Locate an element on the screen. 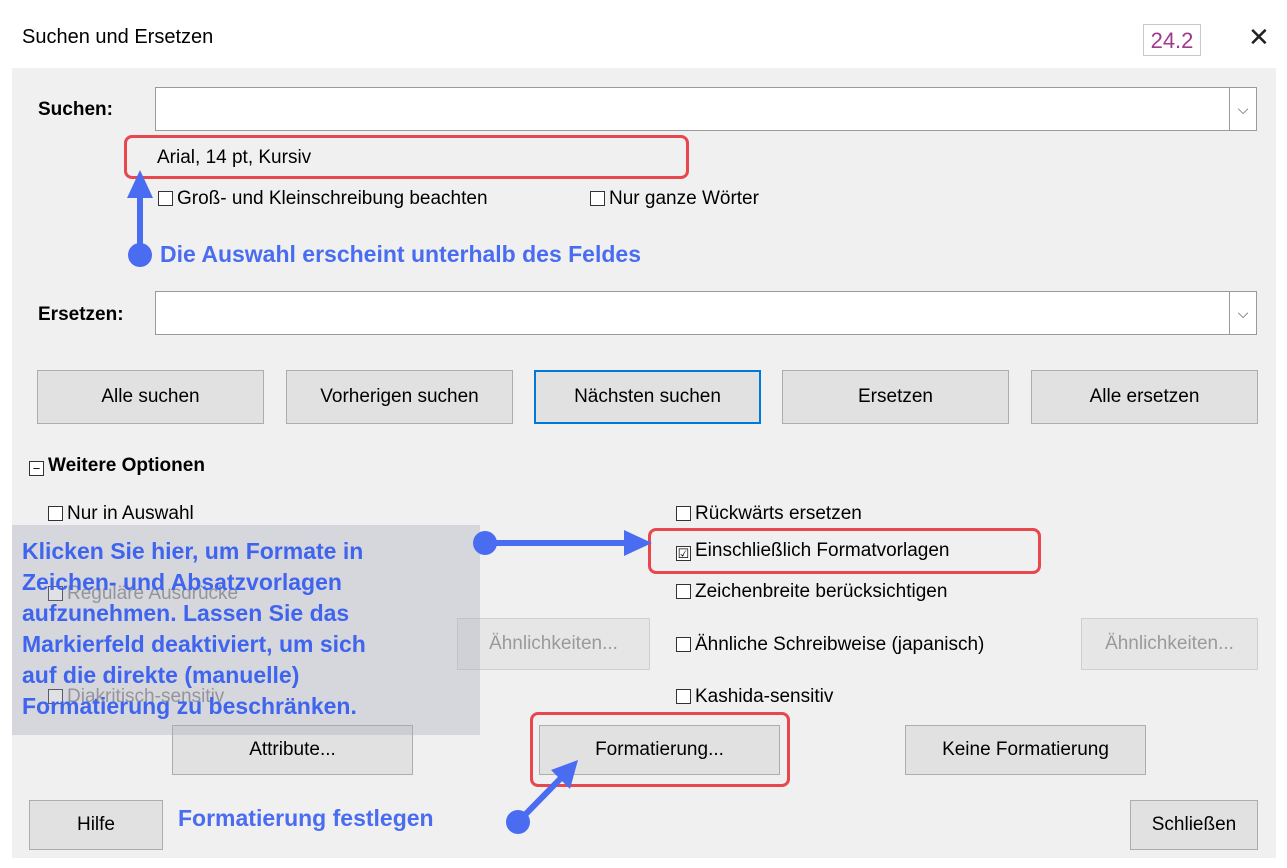  format-arrow is located at coordinates (542, 797).